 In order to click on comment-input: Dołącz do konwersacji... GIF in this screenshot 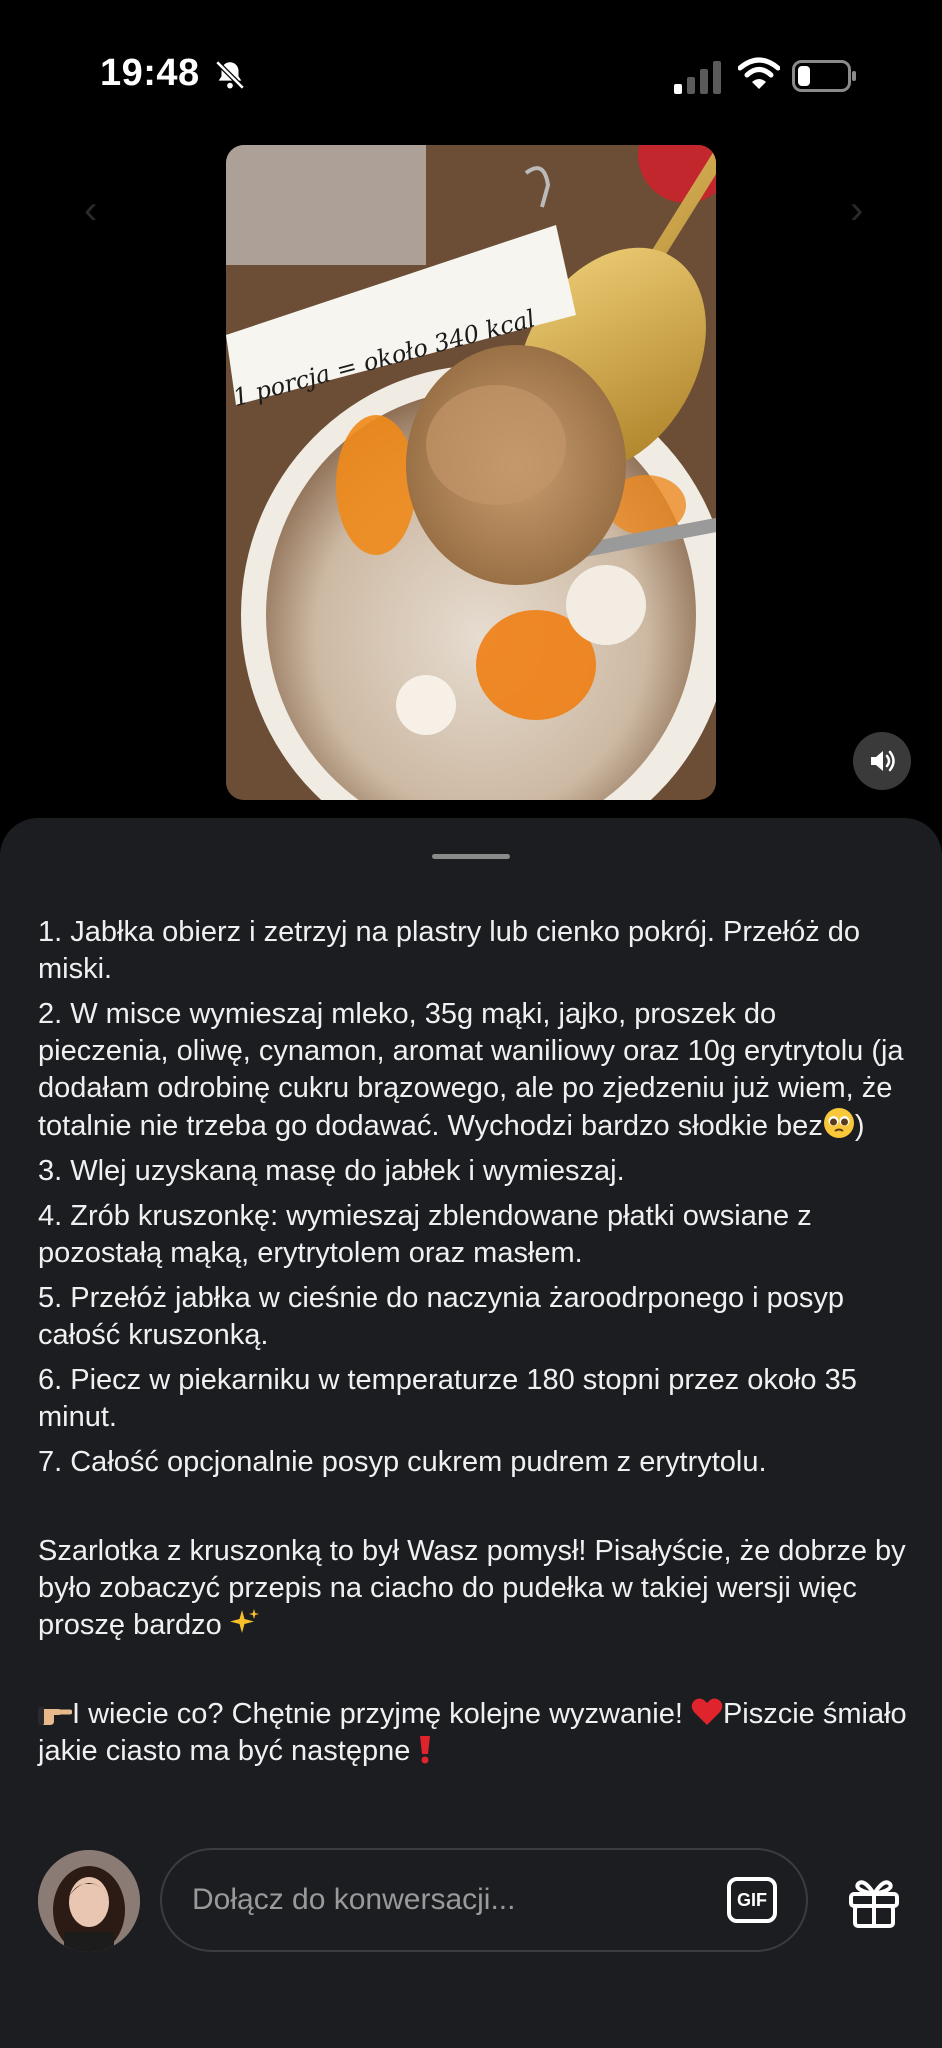, I will do `click(484, 1900)`.